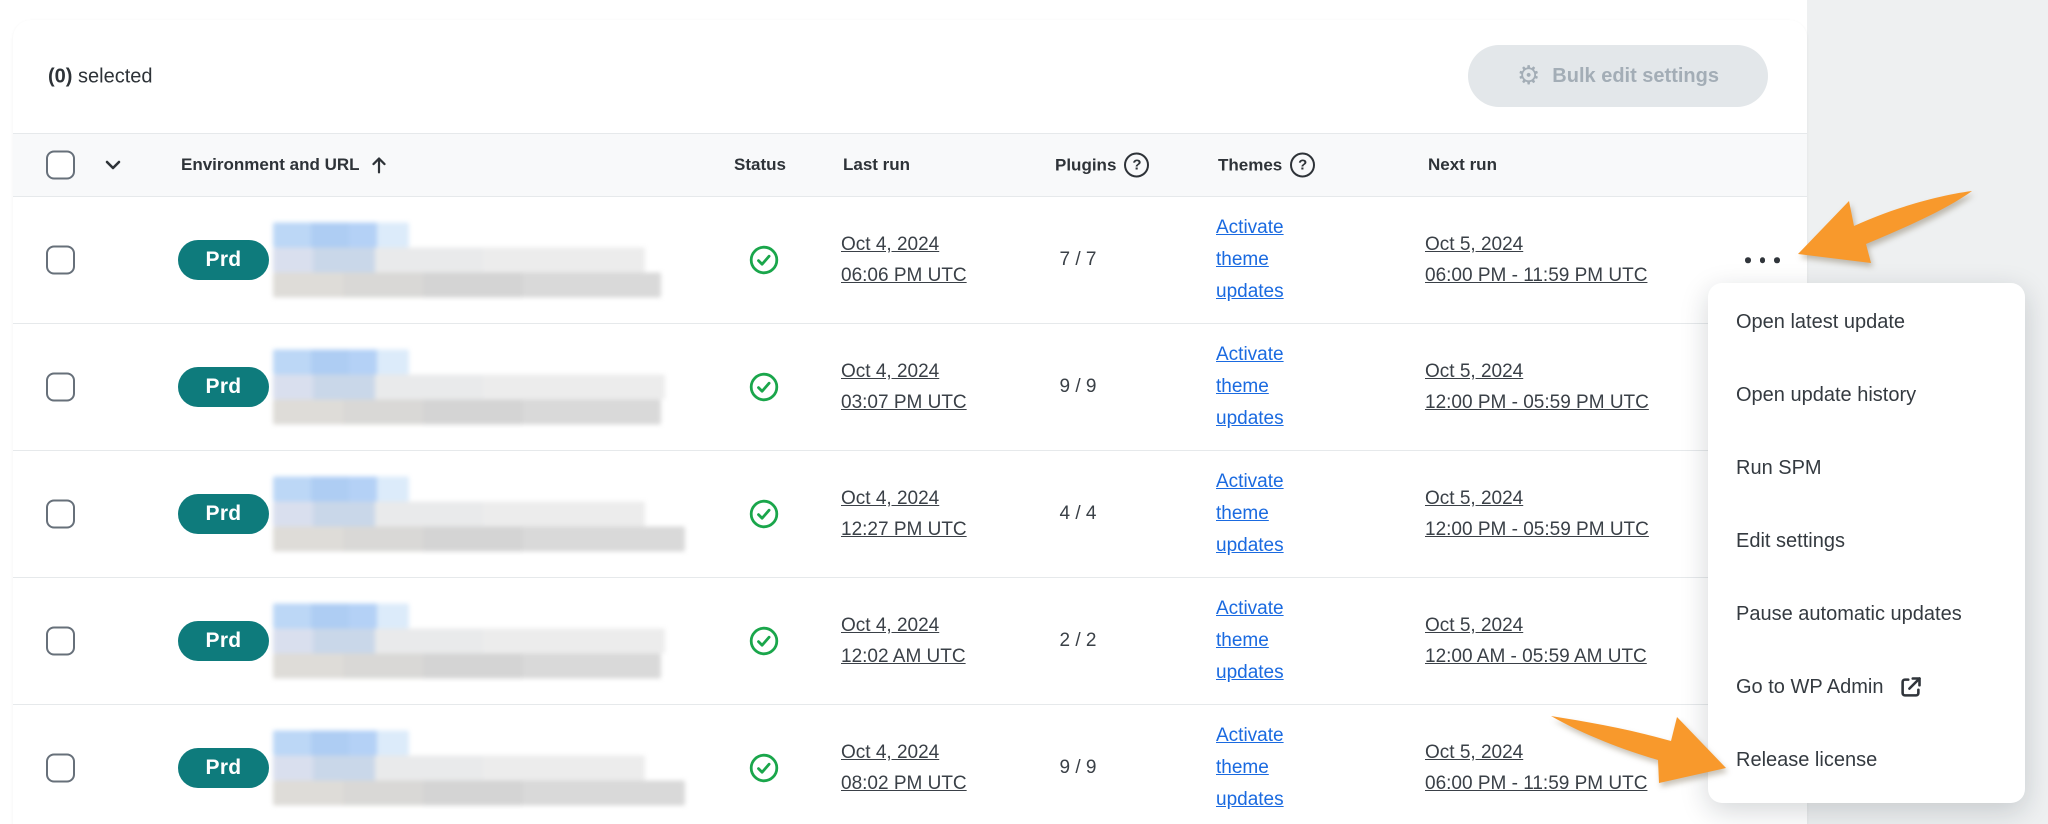 Image resolution: width=2048 pixels, height=824 pixels. I want to click on last-run-link: Oct 4, 2024 08:02 PM UTC, so click(904, 768).